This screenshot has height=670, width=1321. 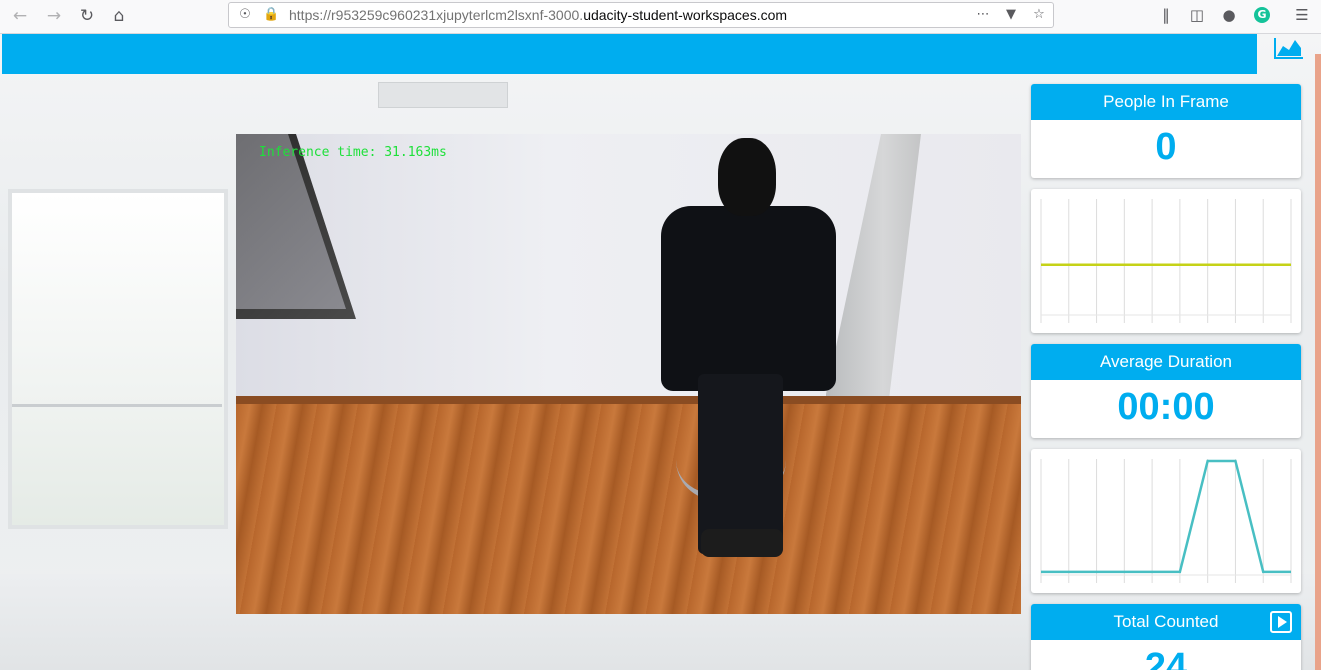 What do you see at coordinates (1289, 49) in the screenshot?
I see `chart-icon` at bounding box center [1289, 49].